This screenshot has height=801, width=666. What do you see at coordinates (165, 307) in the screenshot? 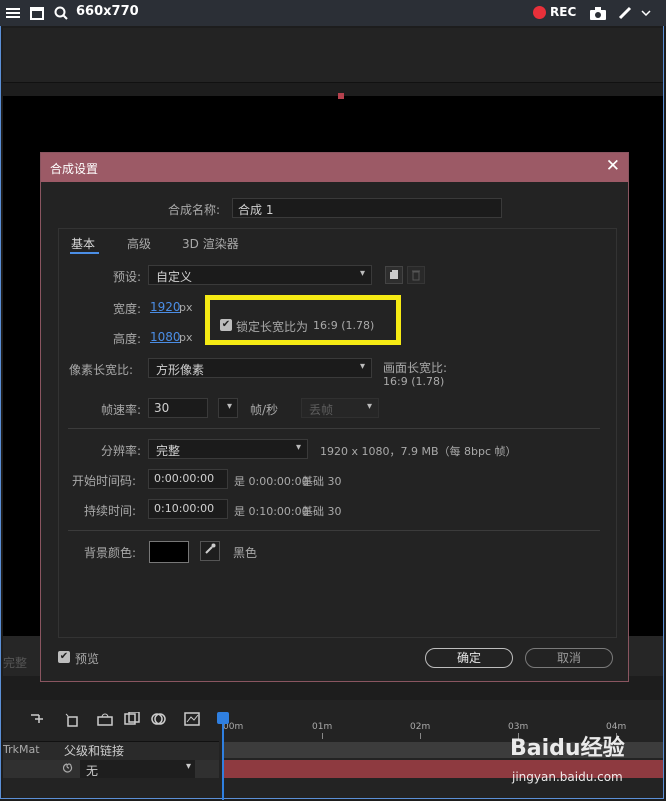
I see `width-value: 1920` at bounding box center [165, 307].